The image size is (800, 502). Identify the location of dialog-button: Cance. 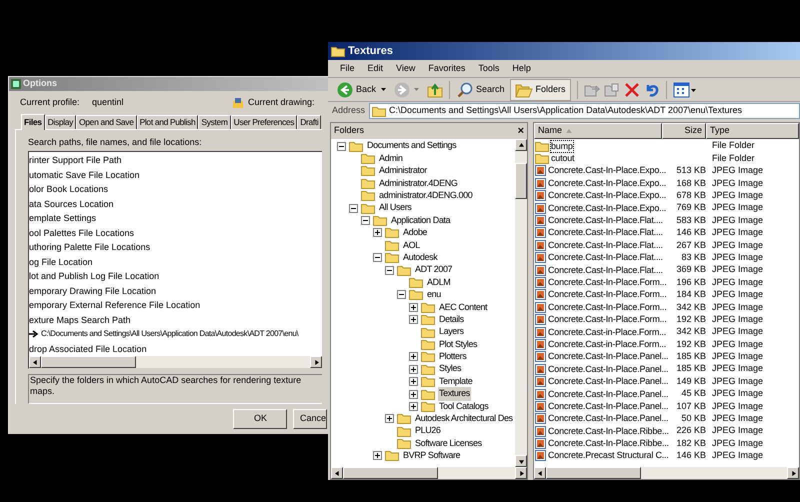
(310, 419).